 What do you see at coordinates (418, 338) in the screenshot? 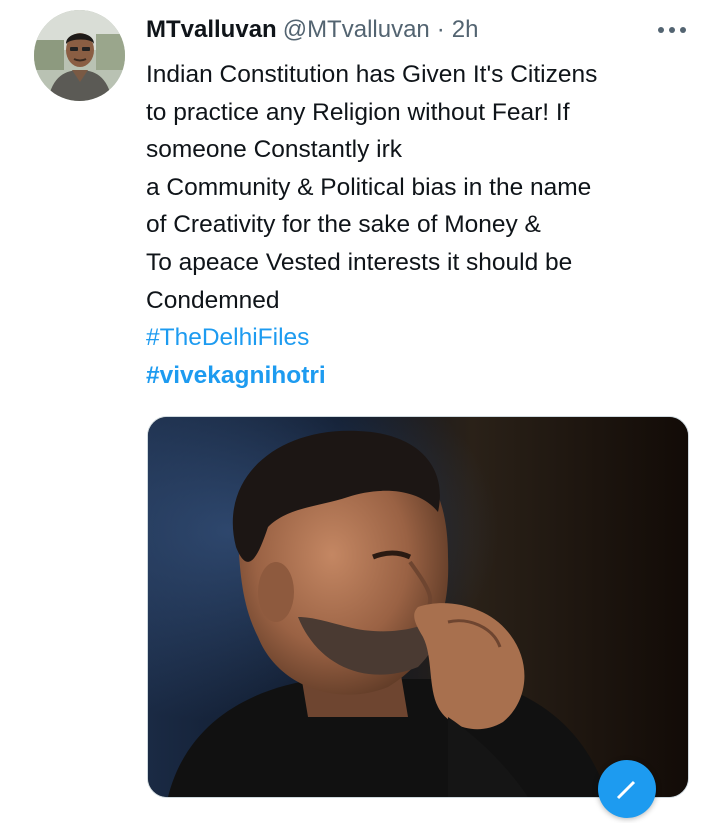
I see `hashtag-link: #TheDelhiFiles` at bounding box center [418, 338].